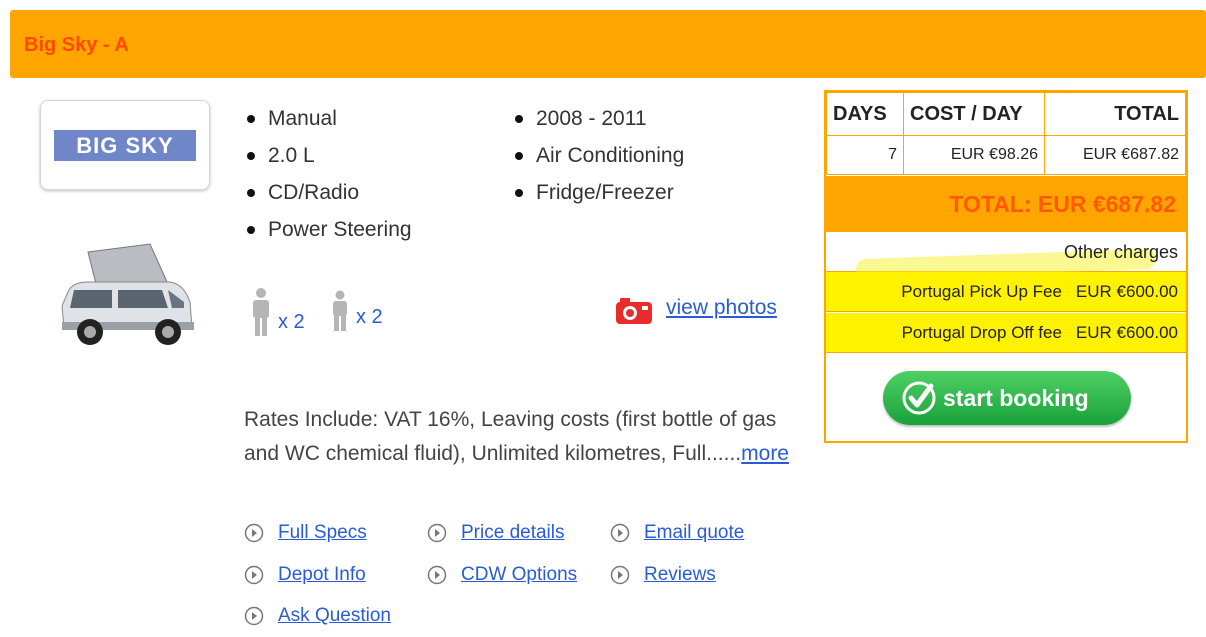 The image size is (1206, 637). I want to click on cdw-options-link: CDW Options, so click(502, 575).